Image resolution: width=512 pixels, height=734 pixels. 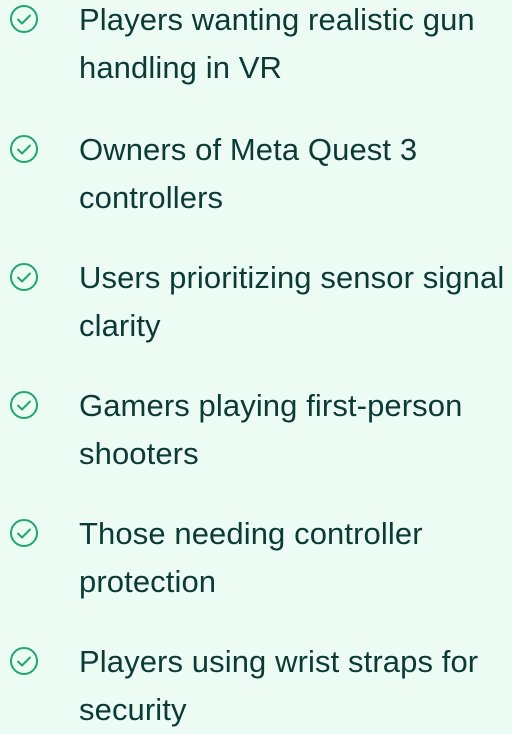 I want to click on list-item: Players using wrist straps for security, so click(x=256, y=686).